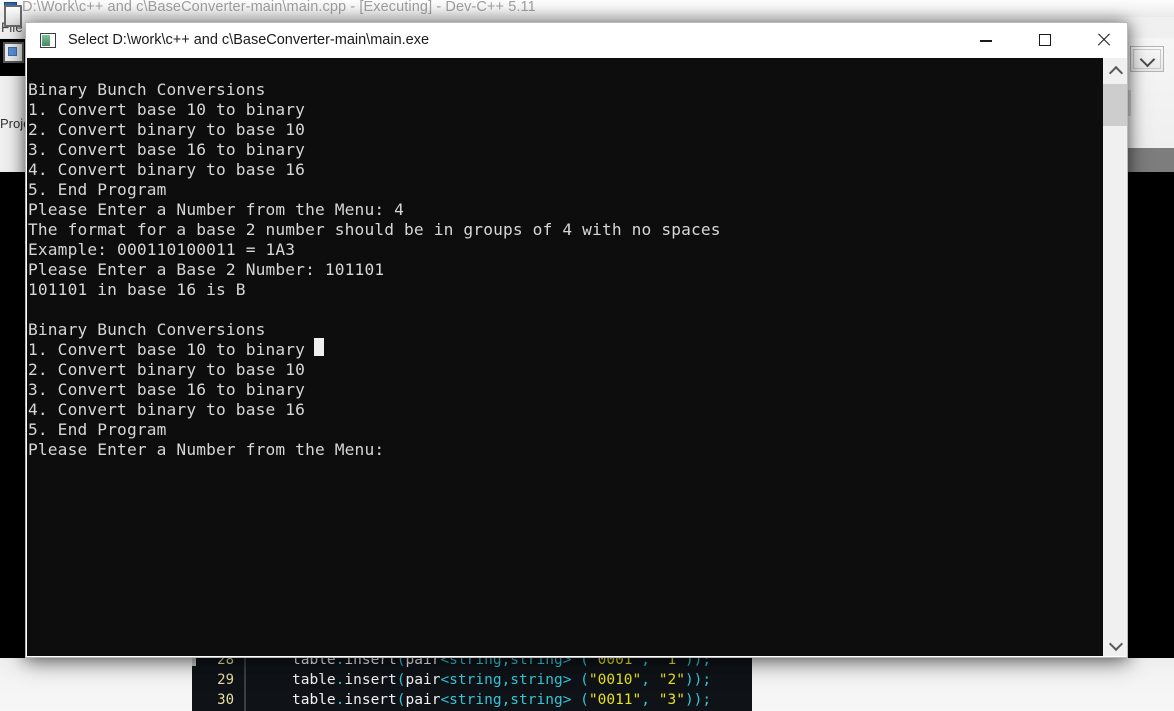 The width and height of the screenshot is (1174, 711). I want to click on minimize-icon, so click(986, 41).